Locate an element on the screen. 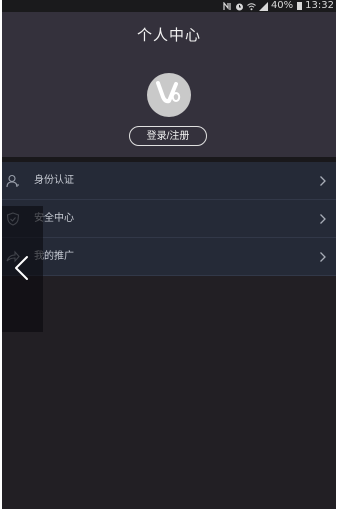 This screenshot has height=509, width=337. back-button-overlay is located at coordinates (22, 269).